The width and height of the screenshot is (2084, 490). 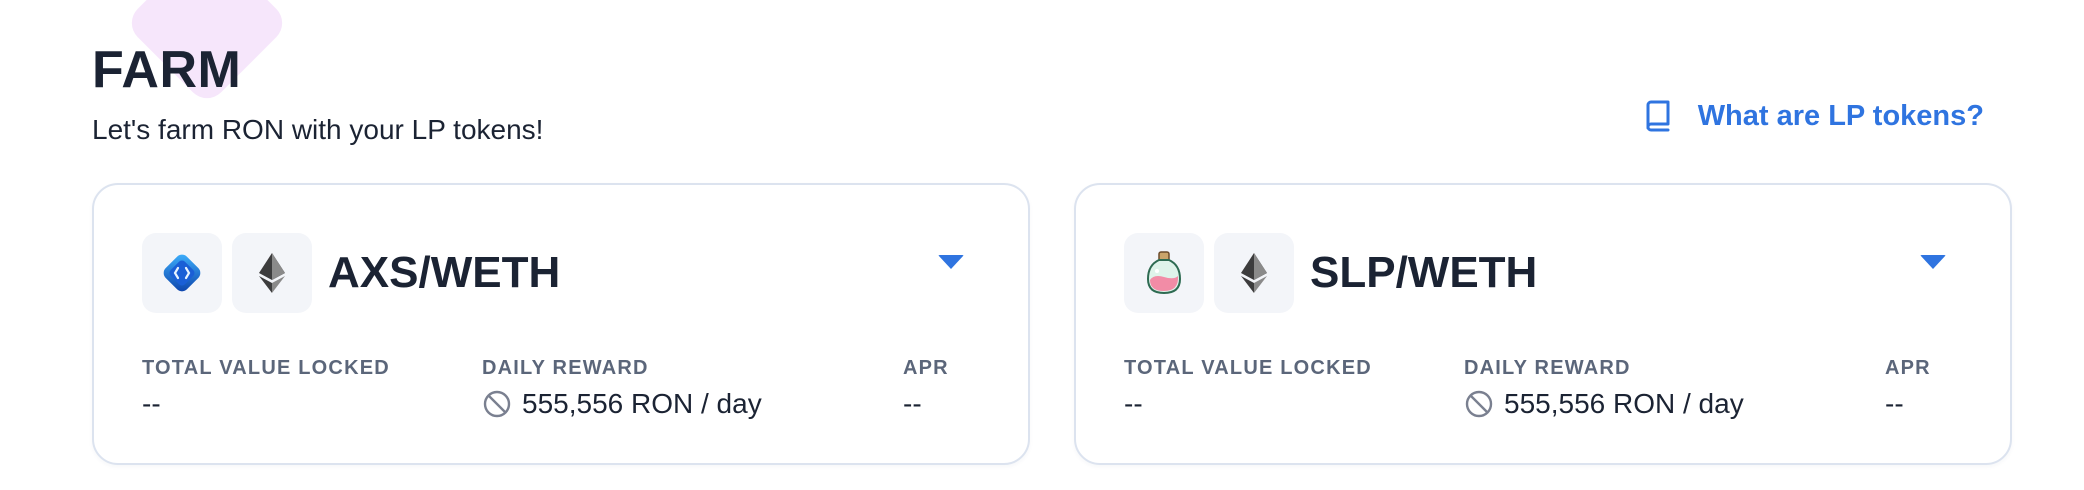 I want to click on slp-icon, so click(x=1164, y=273).